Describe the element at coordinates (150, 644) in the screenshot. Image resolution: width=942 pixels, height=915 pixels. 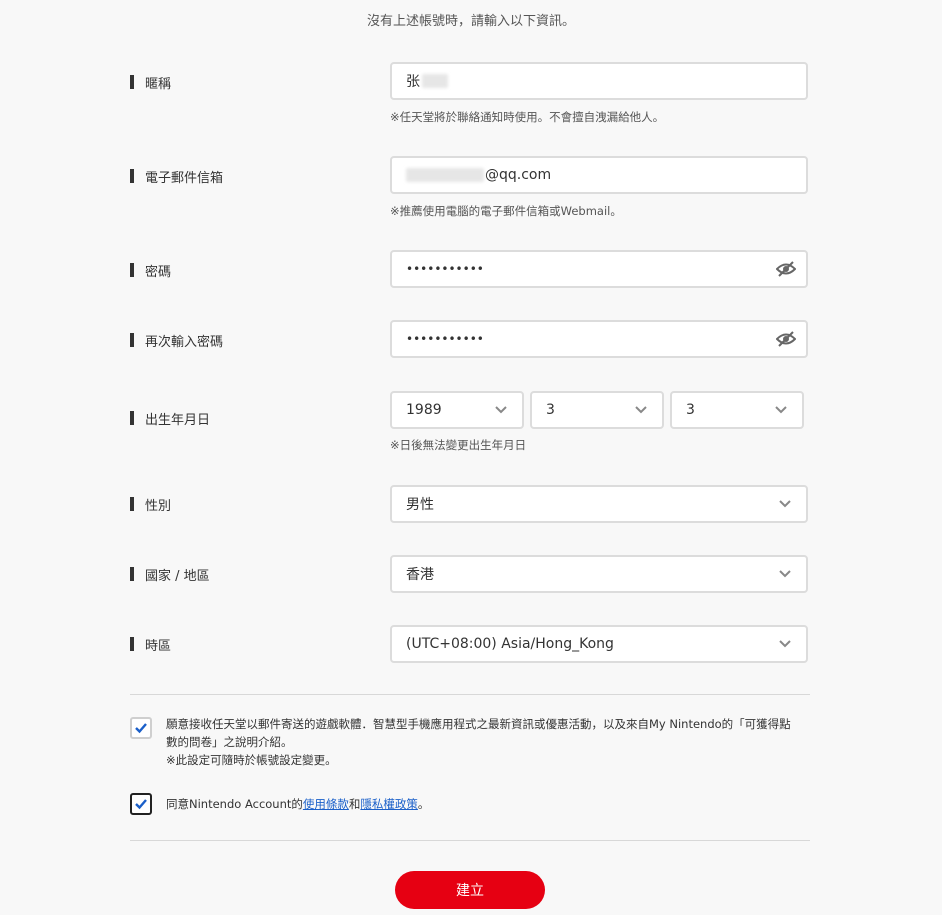
I see `timezone-label: 時區` at that location.